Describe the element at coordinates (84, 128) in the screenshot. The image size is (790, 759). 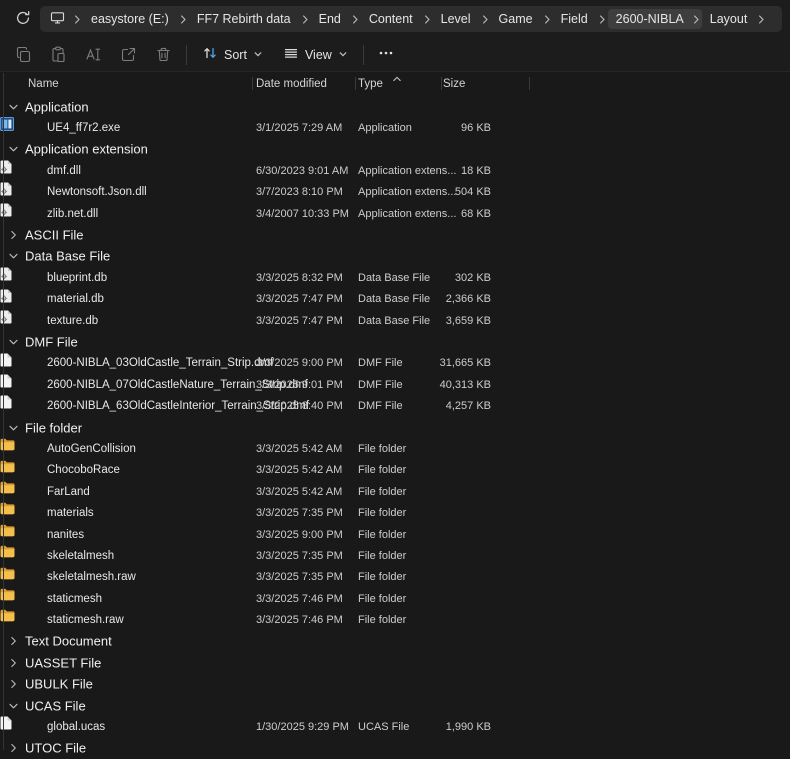
I see `file-name: UE4_ff7r2.exe` at that location.